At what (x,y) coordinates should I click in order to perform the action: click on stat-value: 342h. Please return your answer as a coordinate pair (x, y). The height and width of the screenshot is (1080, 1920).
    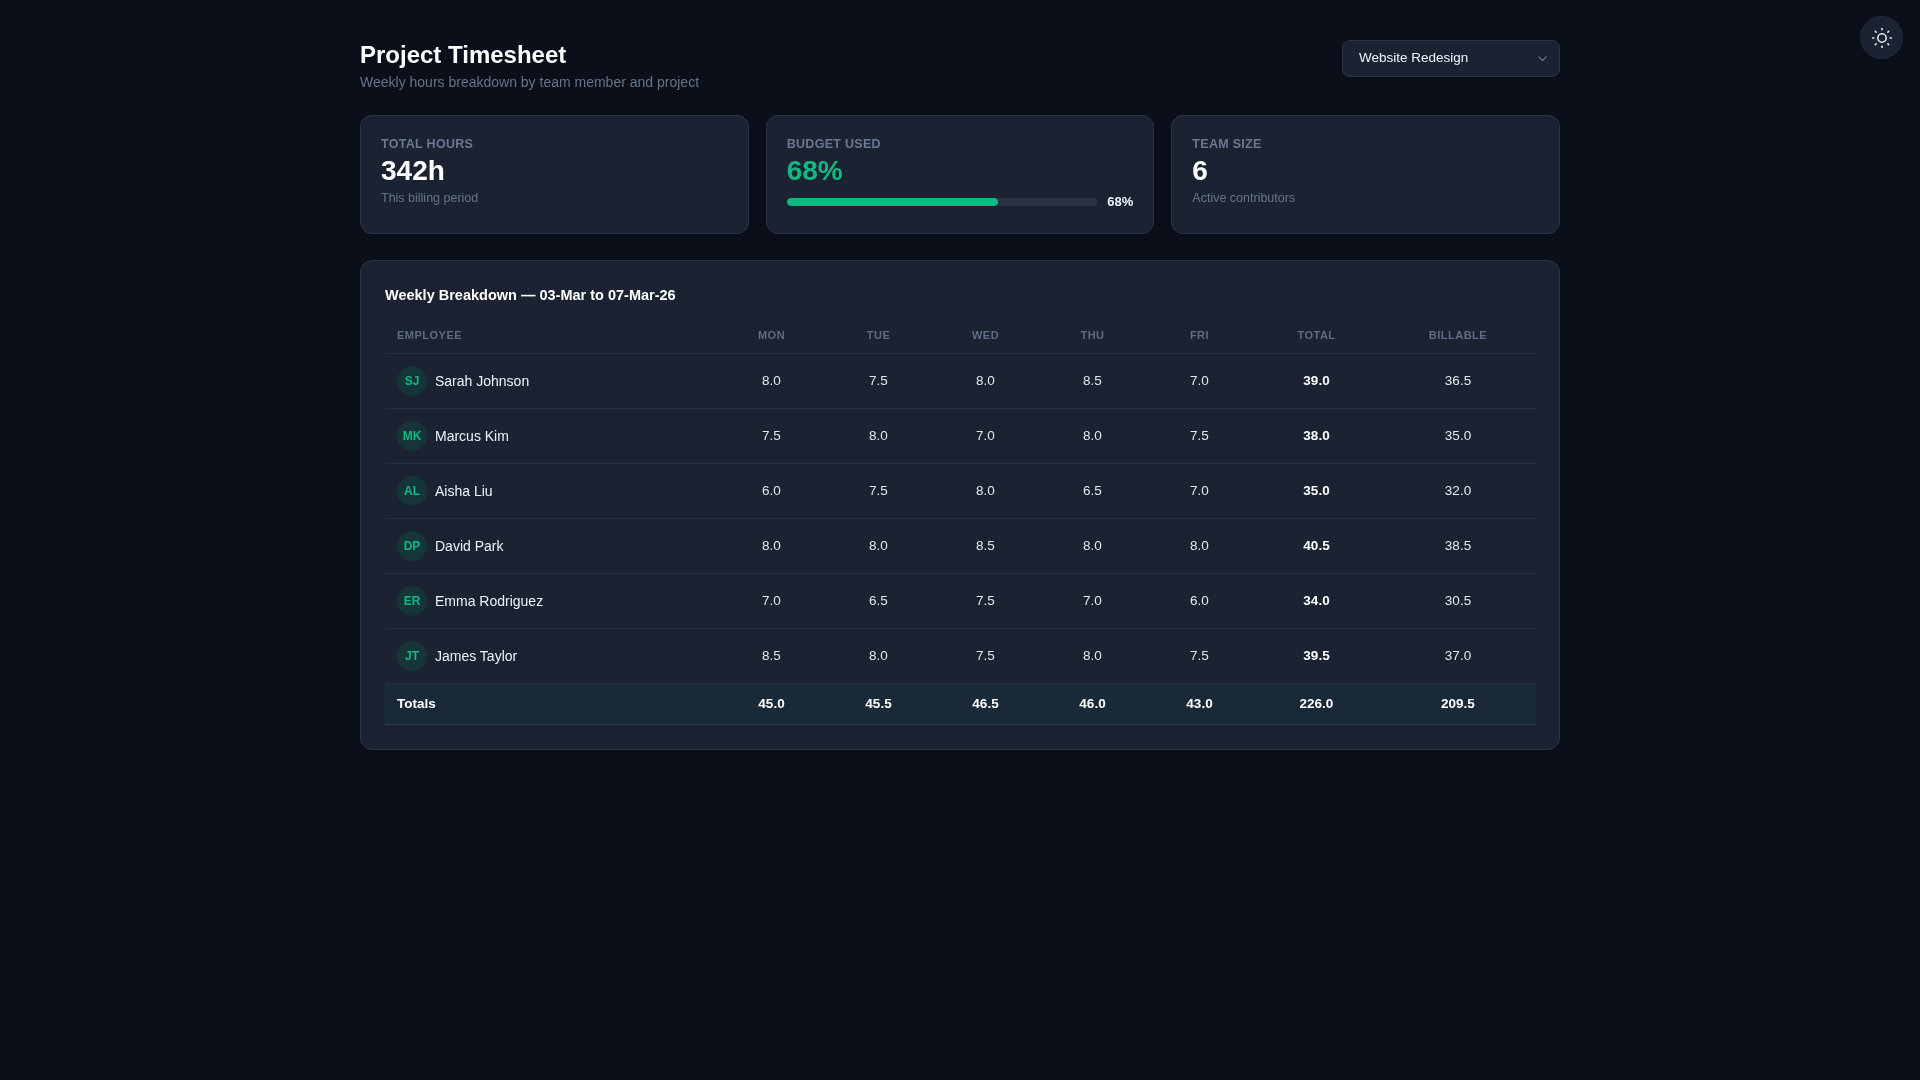
    Looking at the image, I should click on (413, 171).